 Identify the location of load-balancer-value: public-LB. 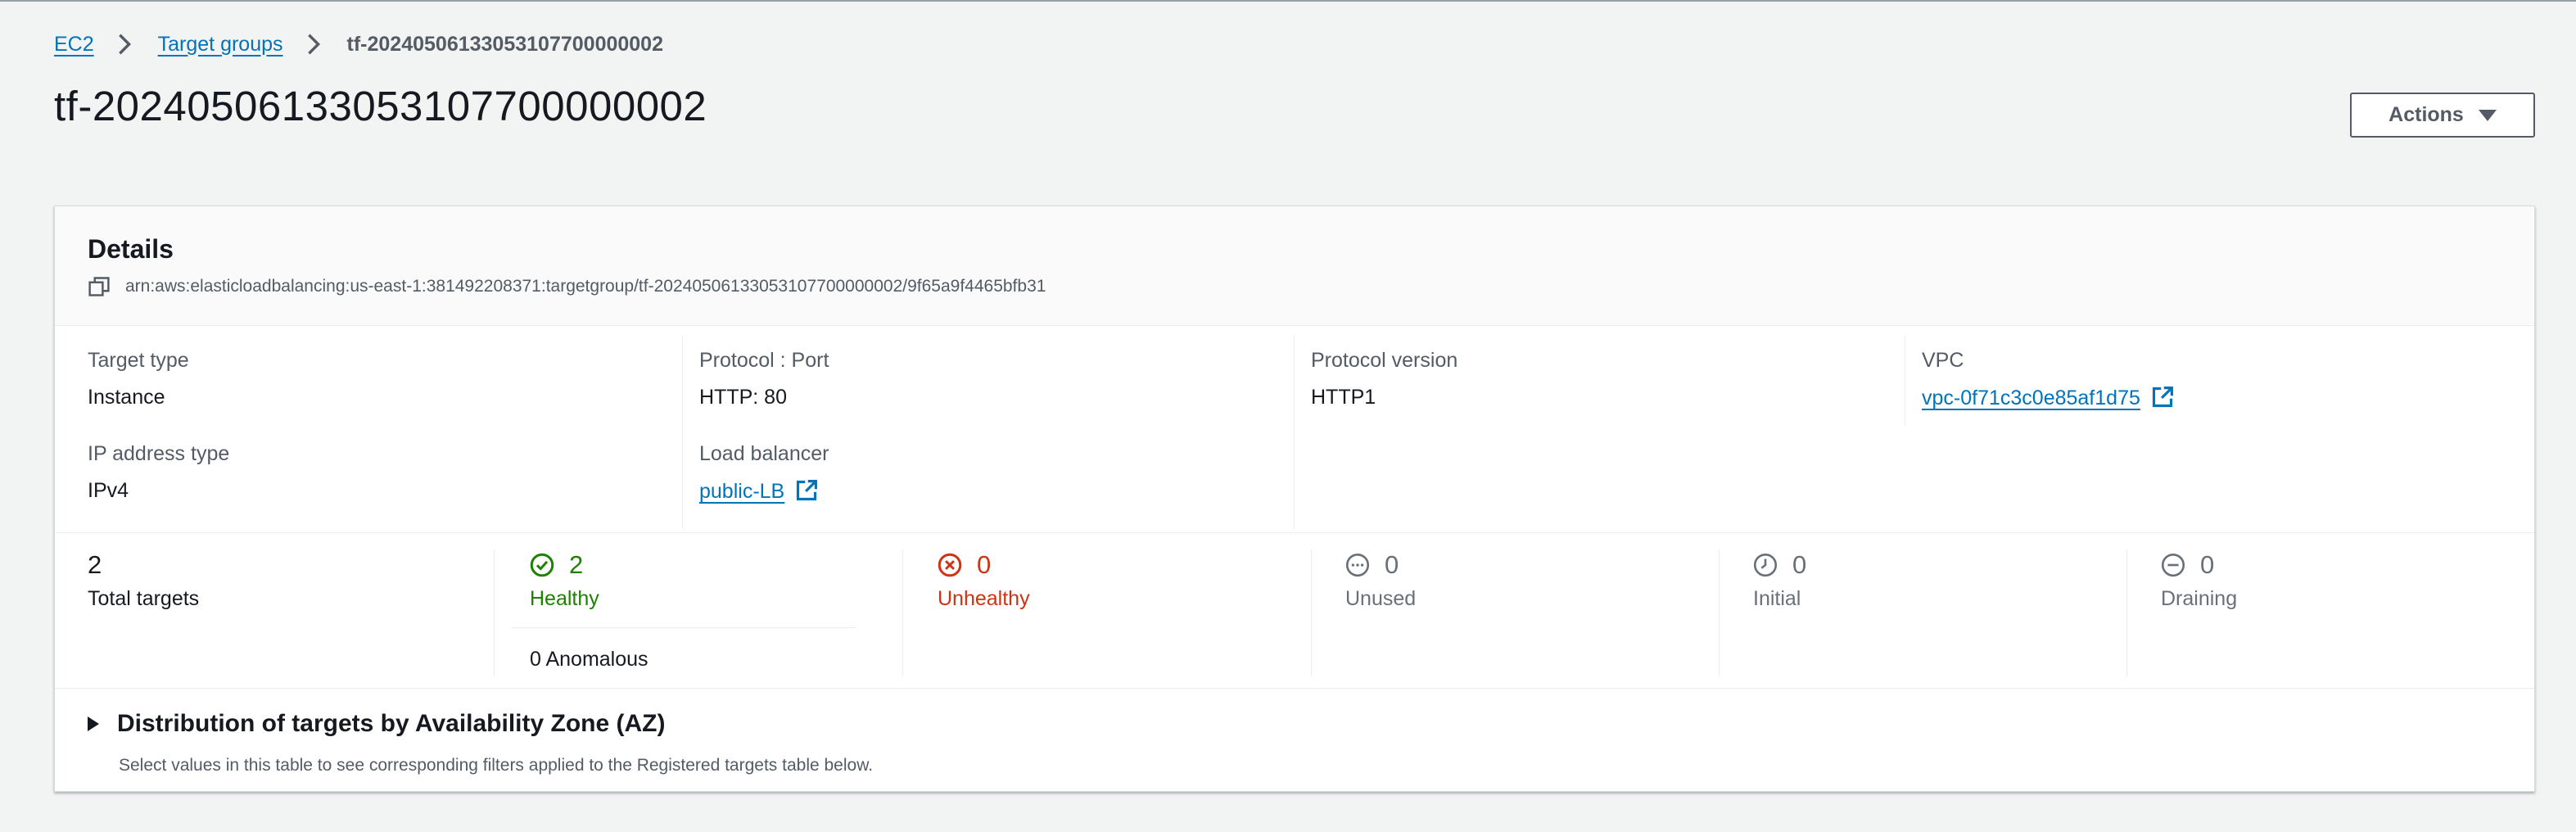
(764, 492).